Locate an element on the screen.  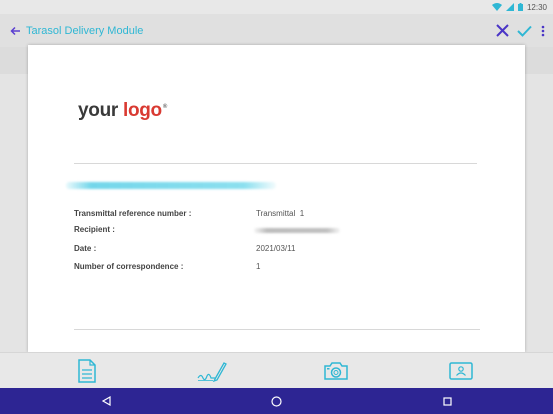
confirm-button is located at coordinates (524, 30).